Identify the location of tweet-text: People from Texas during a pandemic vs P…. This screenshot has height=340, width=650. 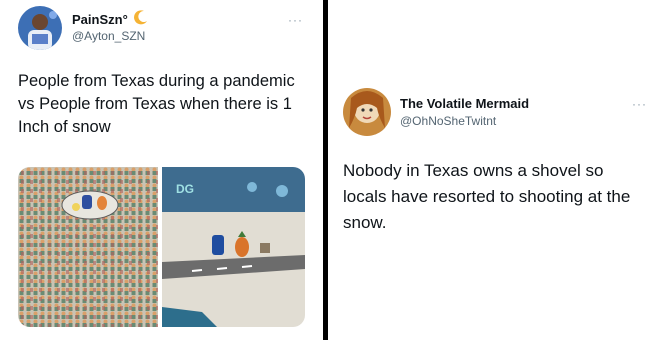
(156, 104).